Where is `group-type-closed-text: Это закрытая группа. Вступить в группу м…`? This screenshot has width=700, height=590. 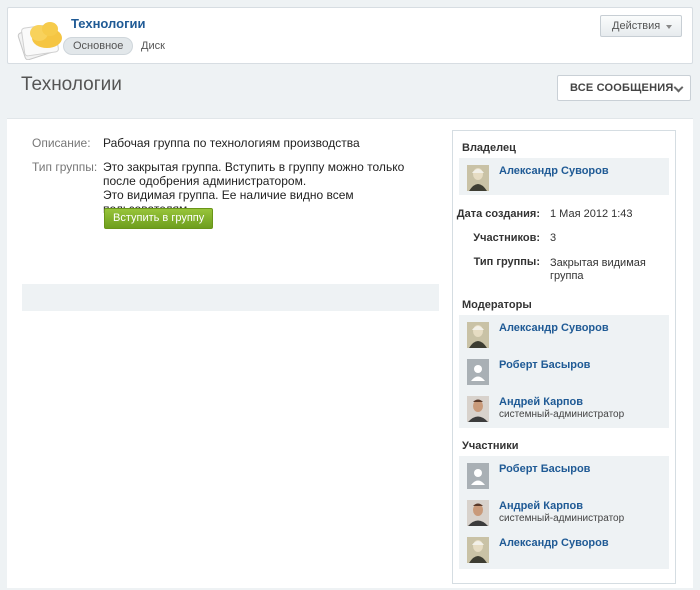
group-type-closed-text: Это закрытая группа. Вступить в группу м… is located at coordinates (254, 174).